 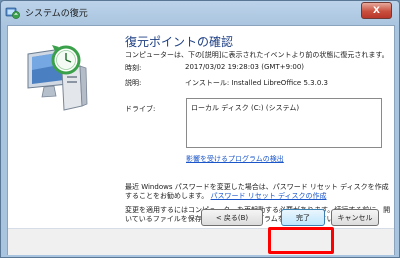 What do you see at coordinates (140, 109) in the screenshot?
I see `drive-label: ドライブ:` at bounding box center [140, 109].